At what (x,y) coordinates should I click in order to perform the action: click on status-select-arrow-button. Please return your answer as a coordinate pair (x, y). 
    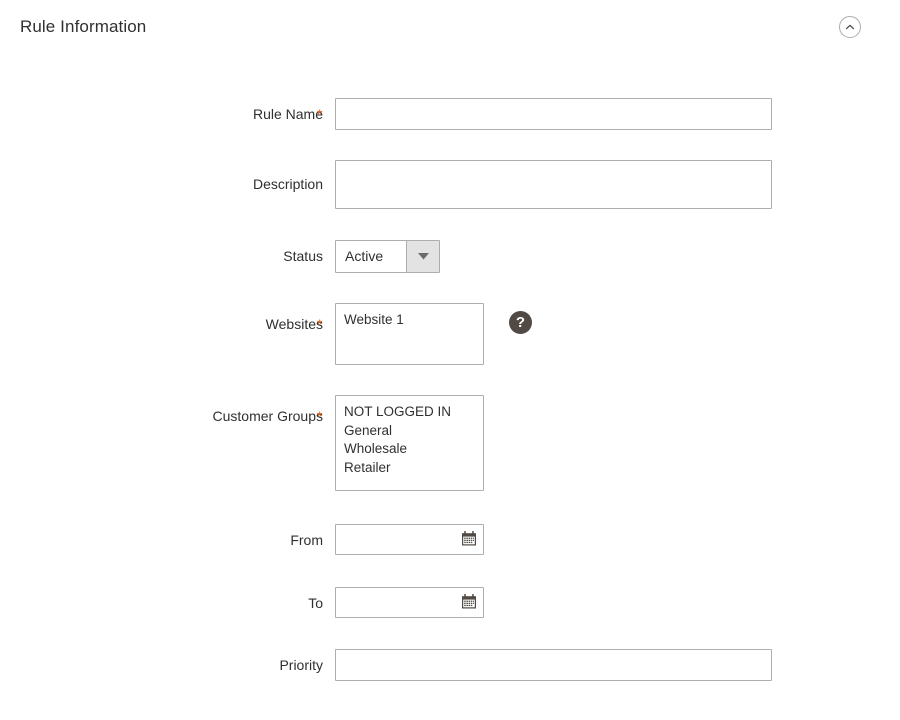
    Looking at the image, I should click on (422, 256).